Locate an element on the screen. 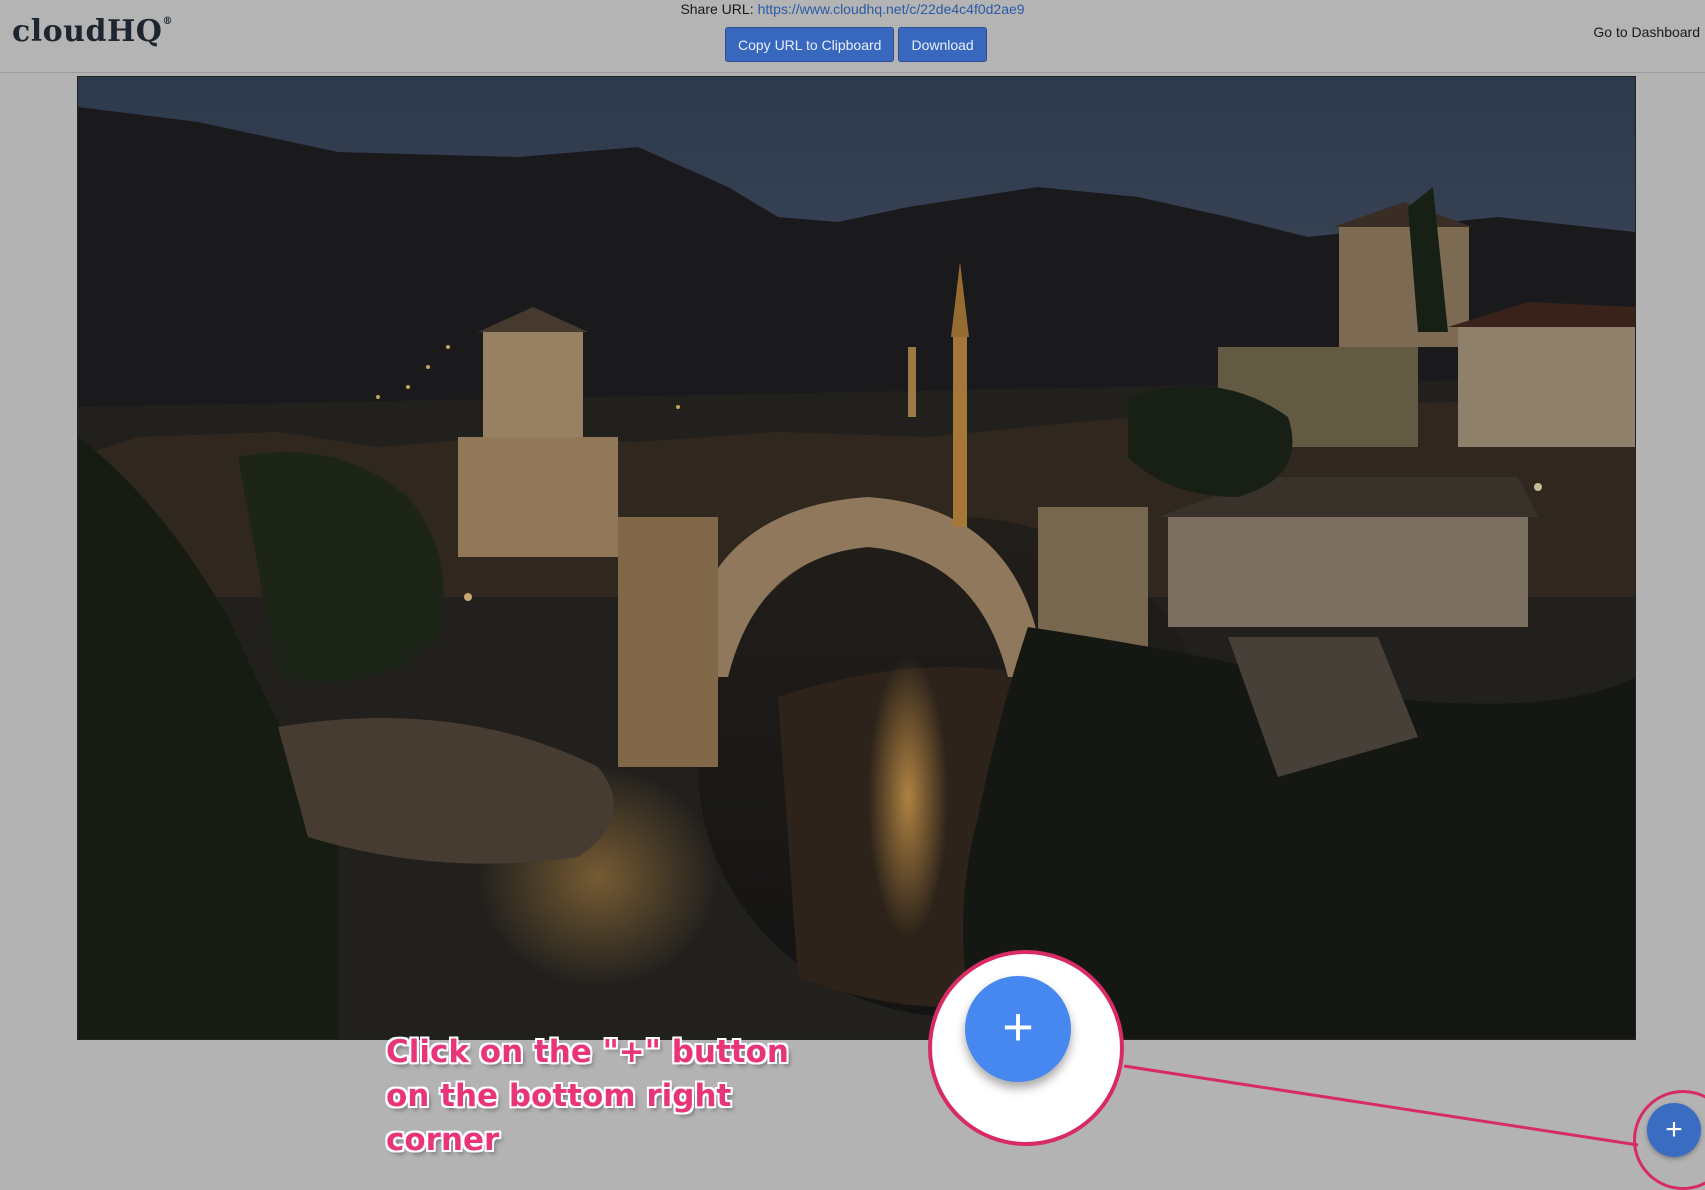 This screenshot has height=1190, width=1705. zoom-callout-circle: + is located at coordinates (1026, 1048).